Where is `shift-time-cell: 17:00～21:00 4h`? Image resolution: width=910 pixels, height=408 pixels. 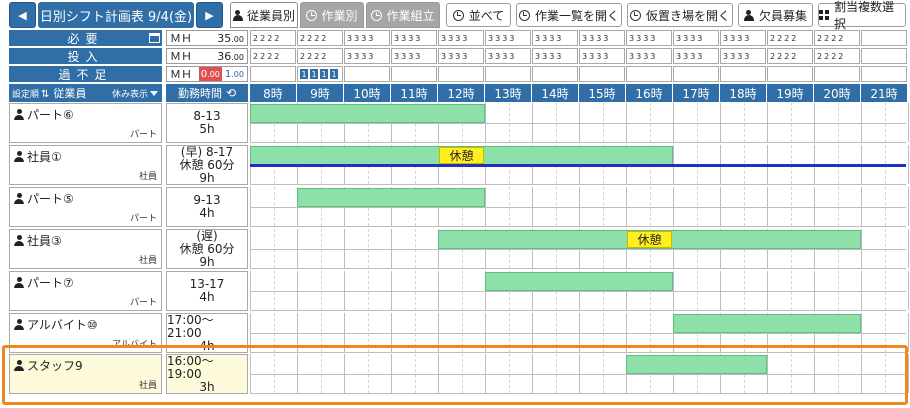 shift-time-cell: 17:00～21:00 4h is located at coordinates (207, 333).